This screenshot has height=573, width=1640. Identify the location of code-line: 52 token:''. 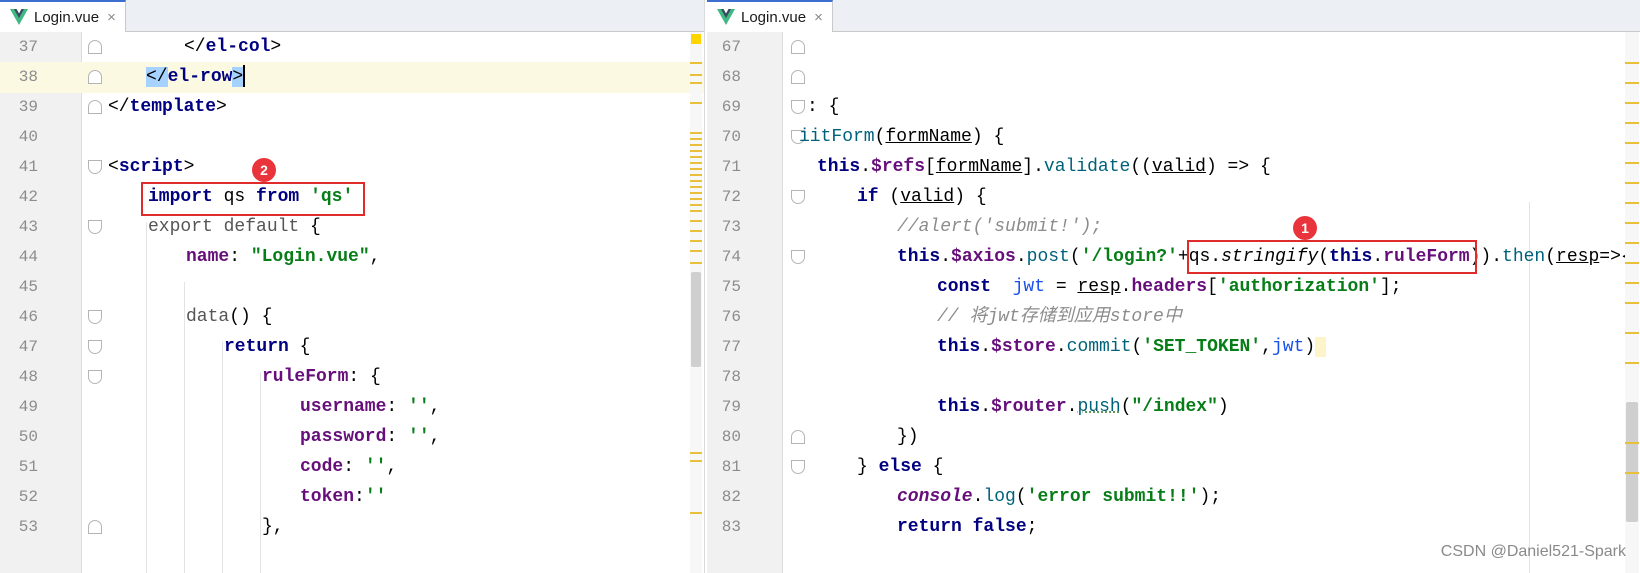
(352, 497).